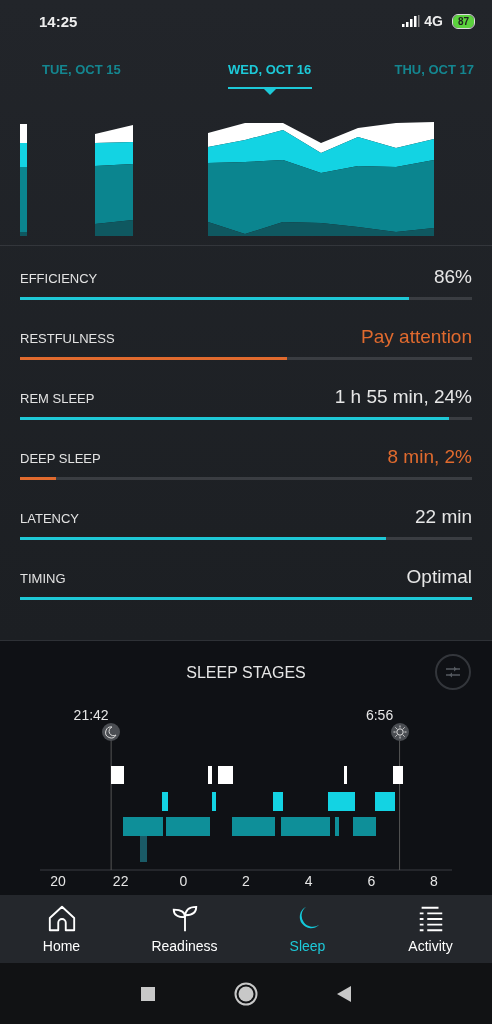  What do you see at coordinates (49, 518) in the screenshot?
I see `metric-label: LATENCY` at bounding box center [49, 518].